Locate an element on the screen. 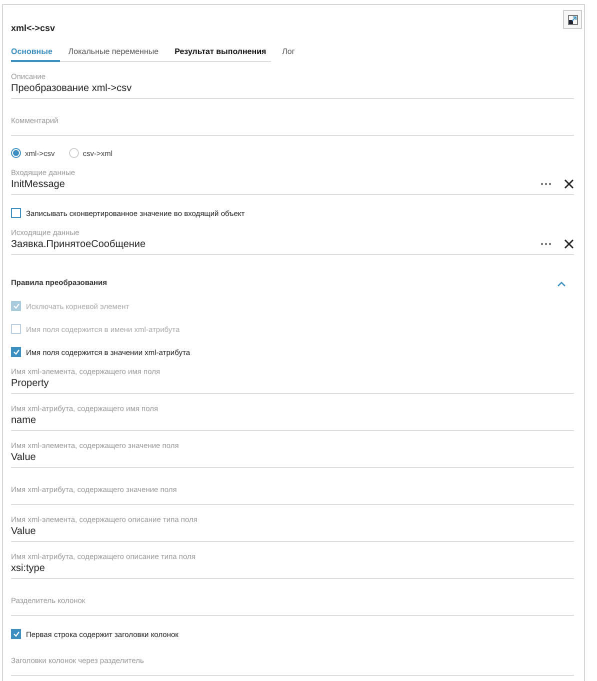 The image size is (597, 681). expand-icon is located at coordinates (573, 19).